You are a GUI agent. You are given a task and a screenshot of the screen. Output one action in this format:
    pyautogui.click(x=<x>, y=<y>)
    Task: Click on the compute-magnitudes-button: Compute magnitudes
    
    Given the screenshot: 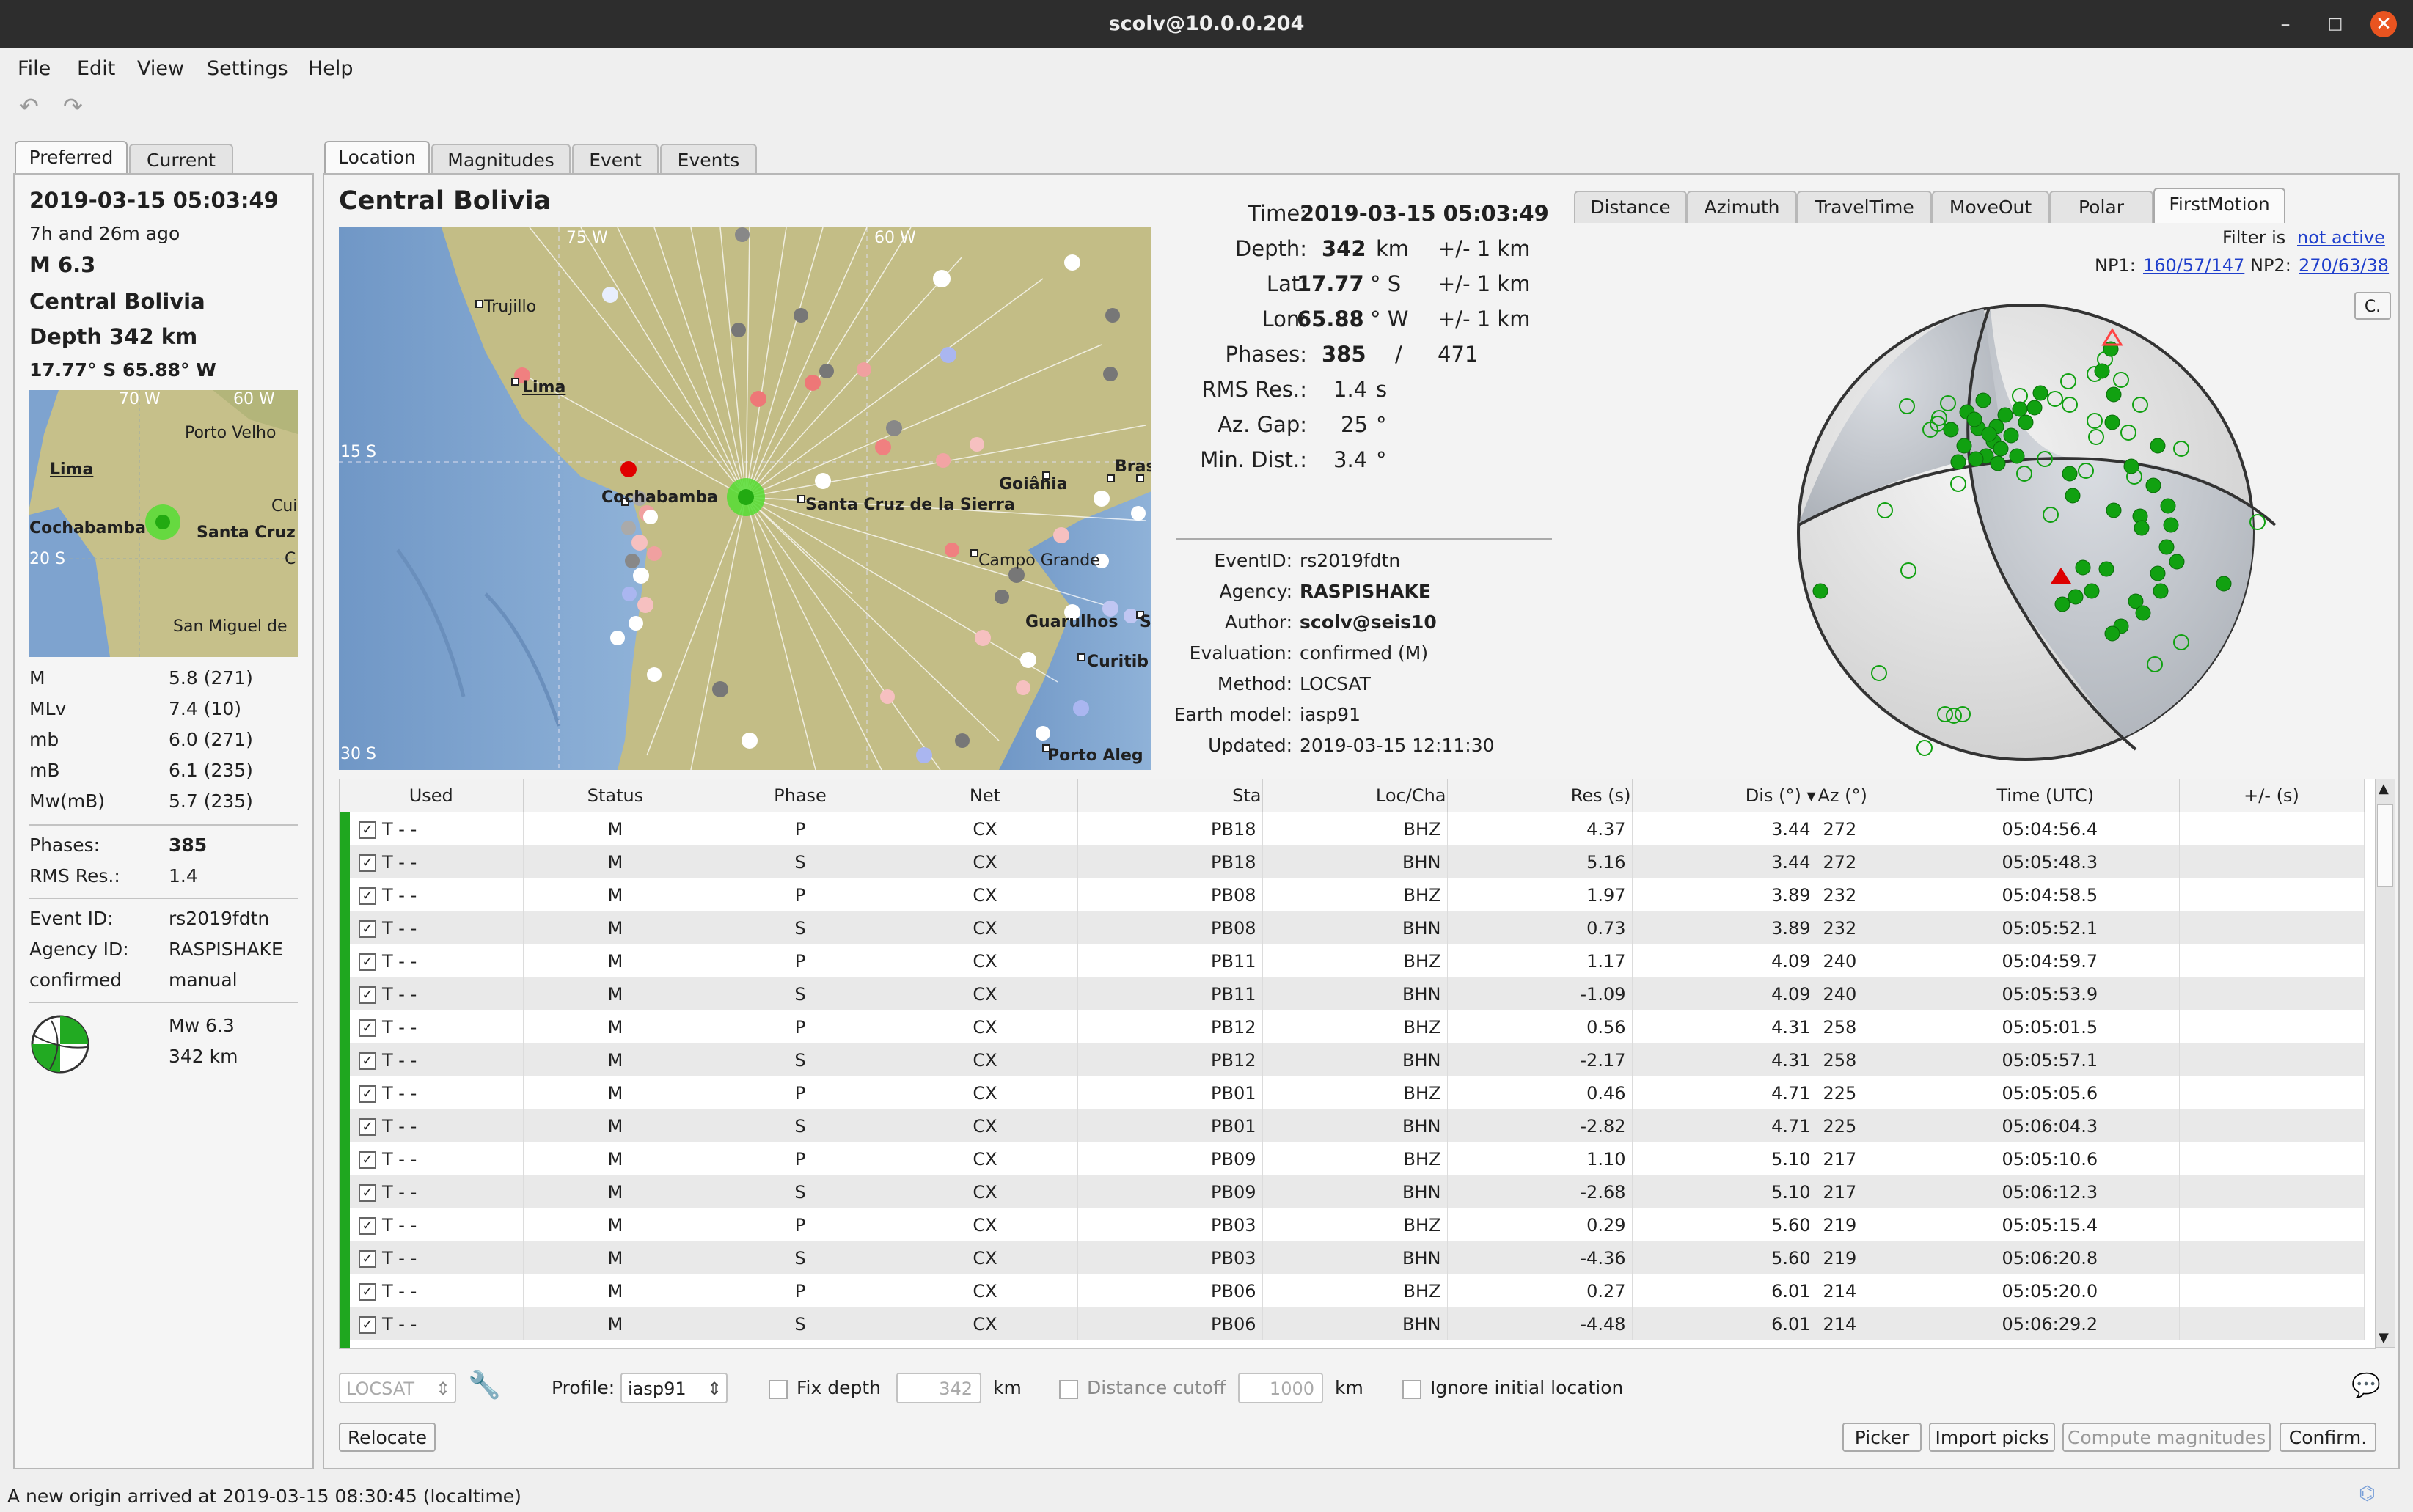 What is the action you would take?
    pyautogui.click(x=2166, y=1437)
    